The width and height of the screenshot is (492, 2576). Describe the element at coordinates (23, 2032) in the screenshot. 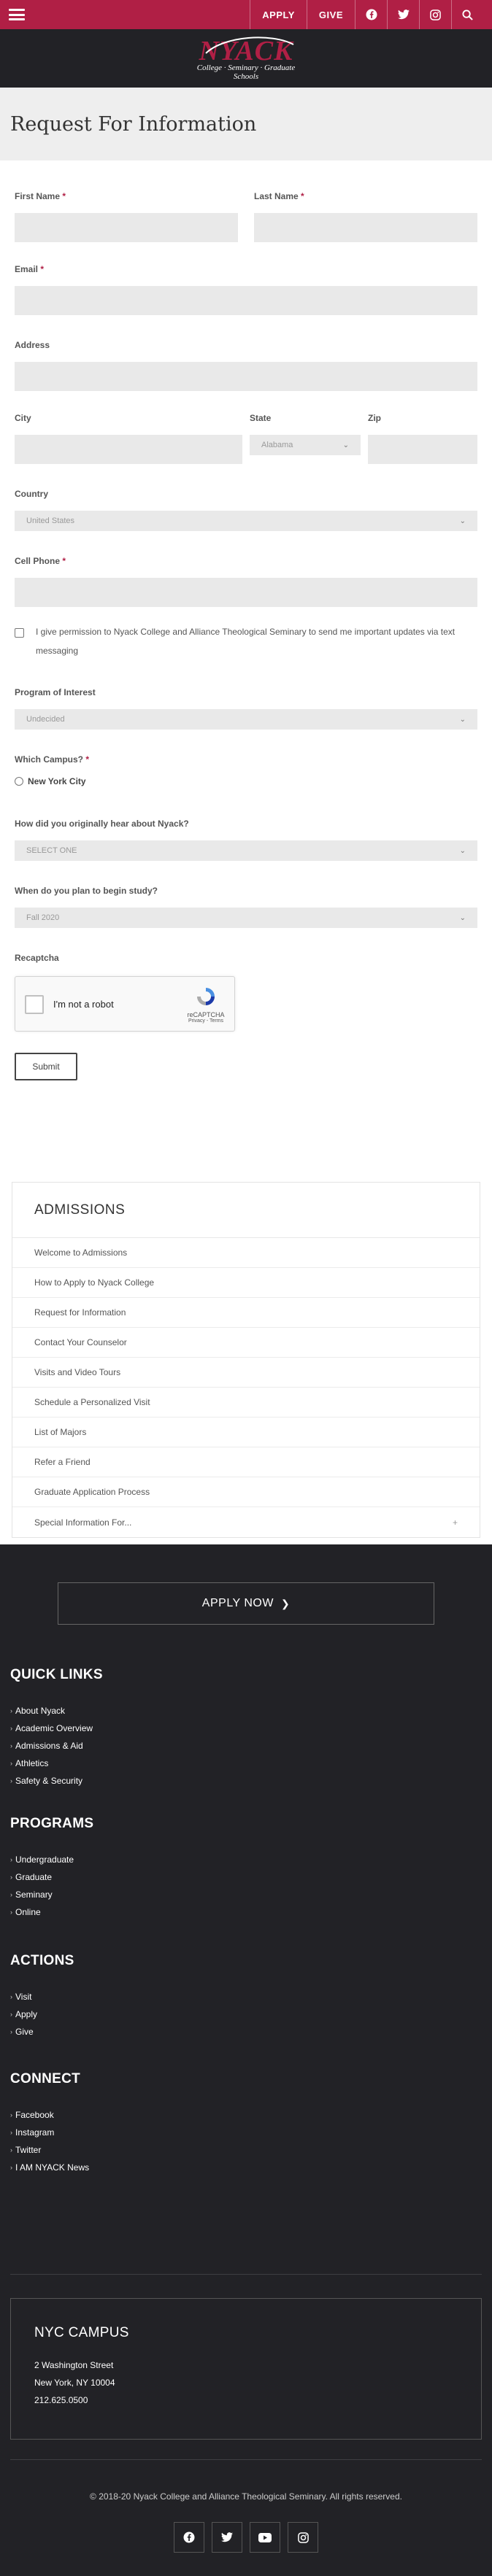

I see `footer-link: › Give` at that location.